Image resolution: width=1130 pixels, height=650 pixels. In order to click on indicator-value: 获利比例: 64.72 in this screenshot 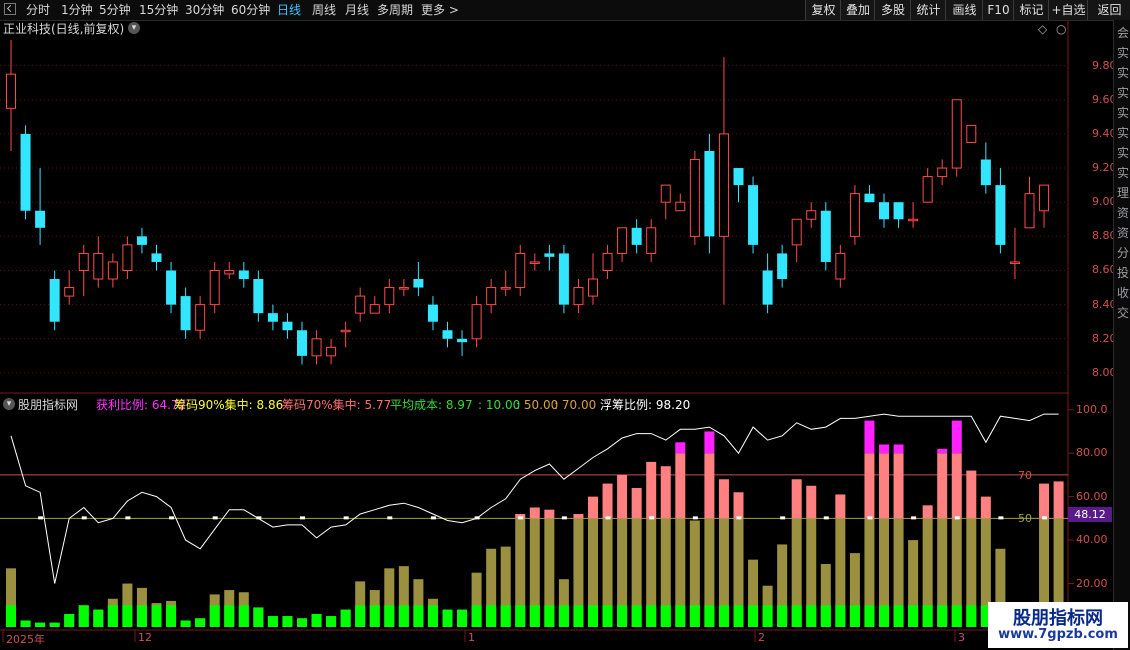, I will do `click(141, 405)`.